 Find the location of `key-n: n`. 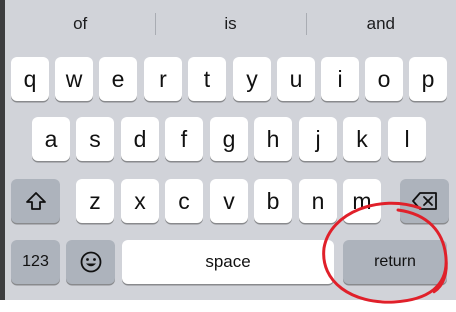

key-n: n is located at coordinates (318, 201).